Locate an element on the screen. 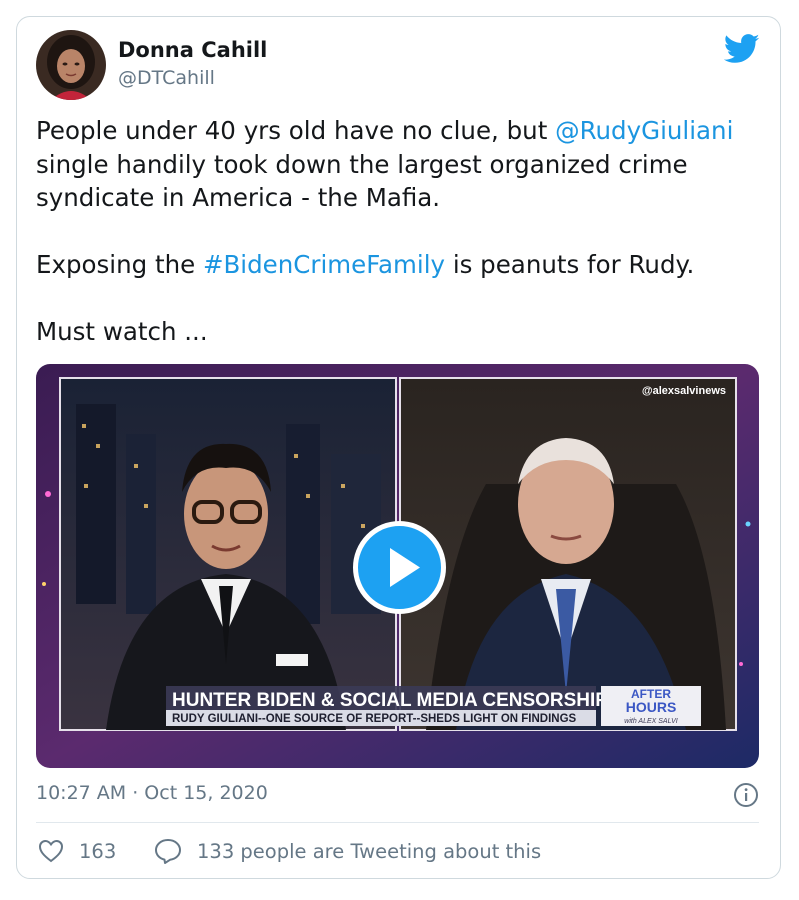 This screenshot has width=799, height=900. twitter-logo-icon is located at coordinates (741, 49).